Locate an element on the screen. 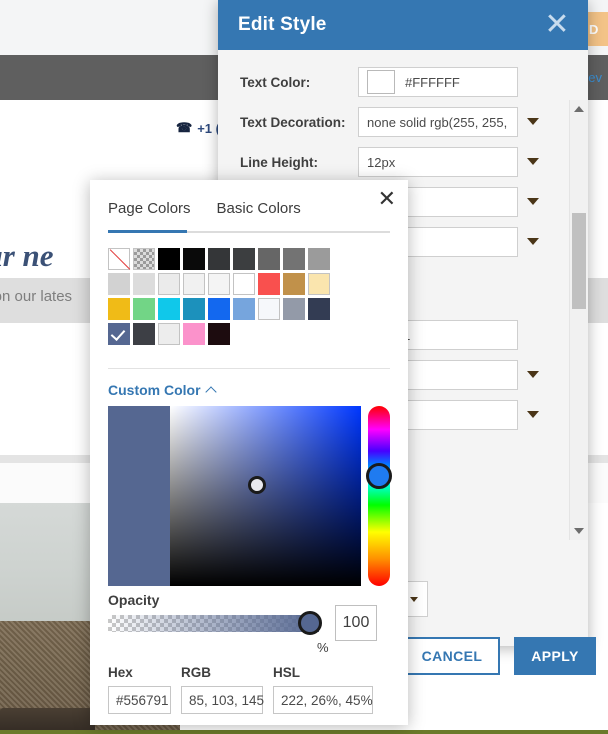  swatch-939aa8 is located at coordinates (294, 309).